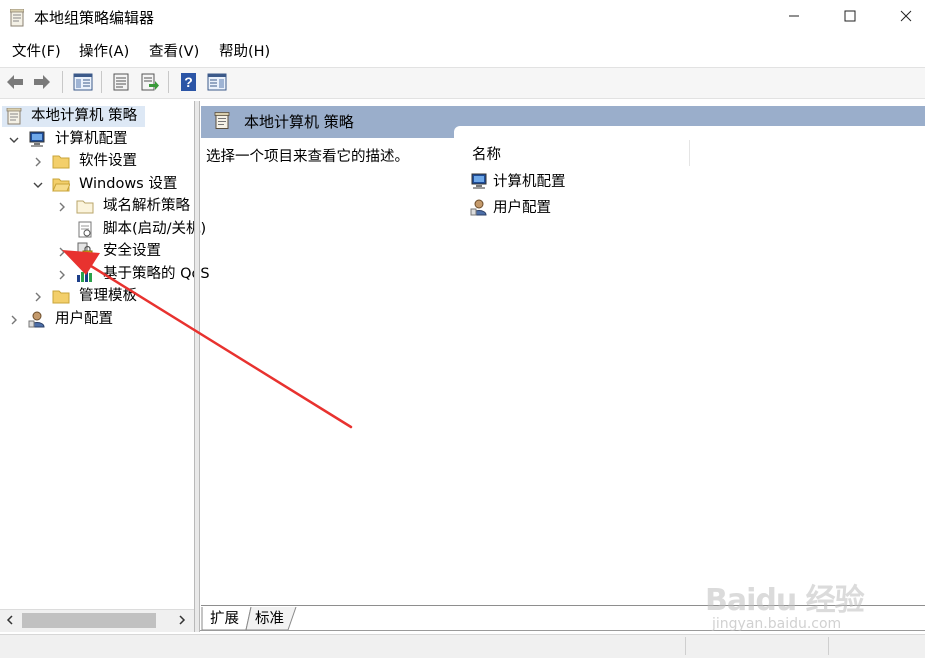 Image resolution: width=925 pixels, height=658 pixels. I want to click on tree-label-user-config: 用户配置, so click(84, 319).